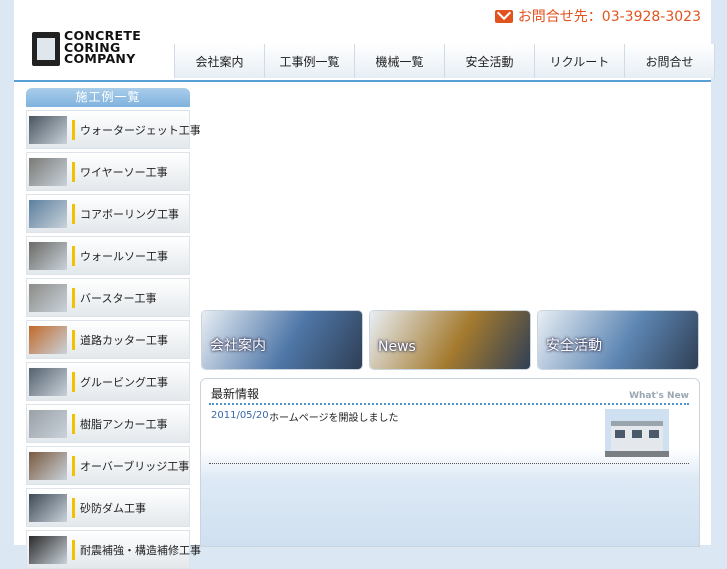 The image size is (727, 569). I want to click on banner-row: 会社案内 News 安全活動, so click(451, 340).